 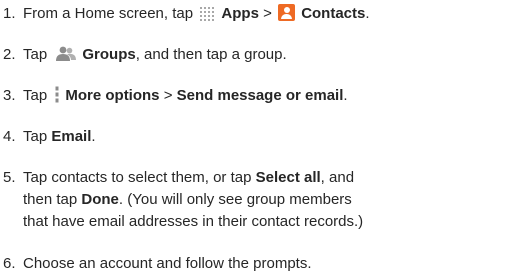 What do you see at coordinates (211, 54) in the screenshot?
I see `step-2-text-b: , and then tap a group.` at bounding box center [211, 54].